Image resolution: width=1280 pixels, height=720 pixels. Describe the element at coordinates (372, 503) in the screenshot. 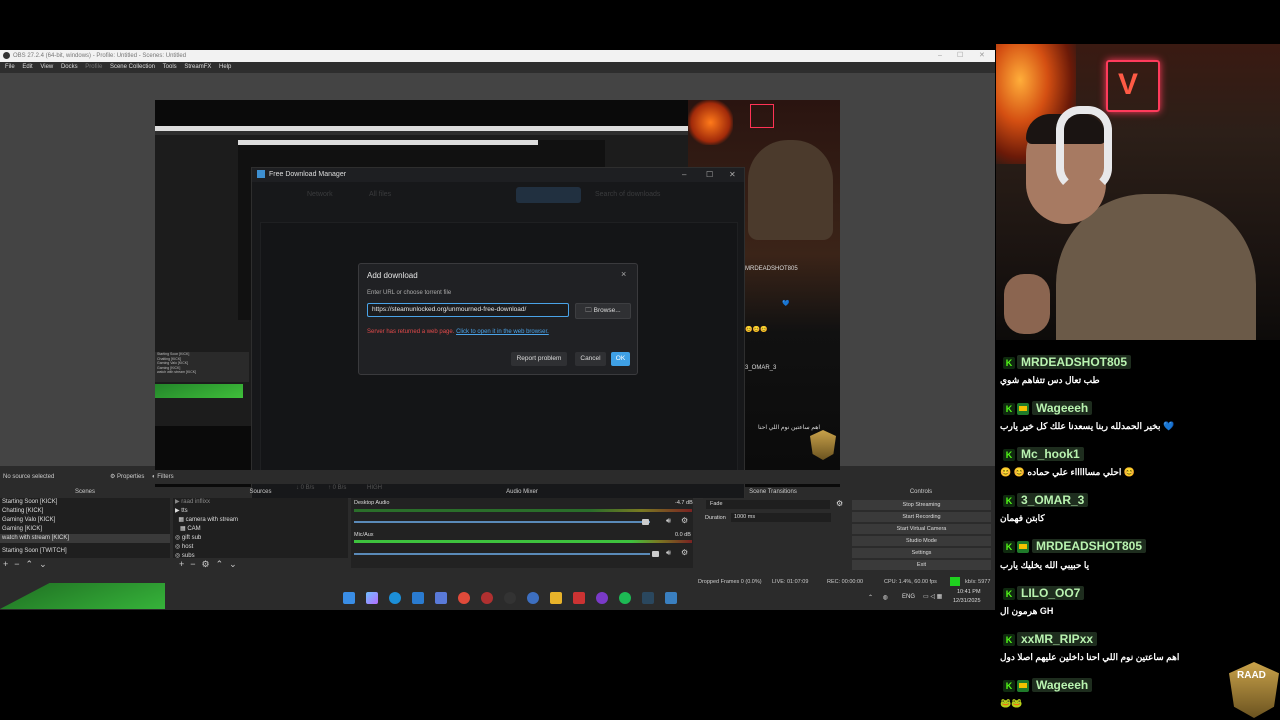

I see `desktop-audio-label: Desktop Audio` at that location.